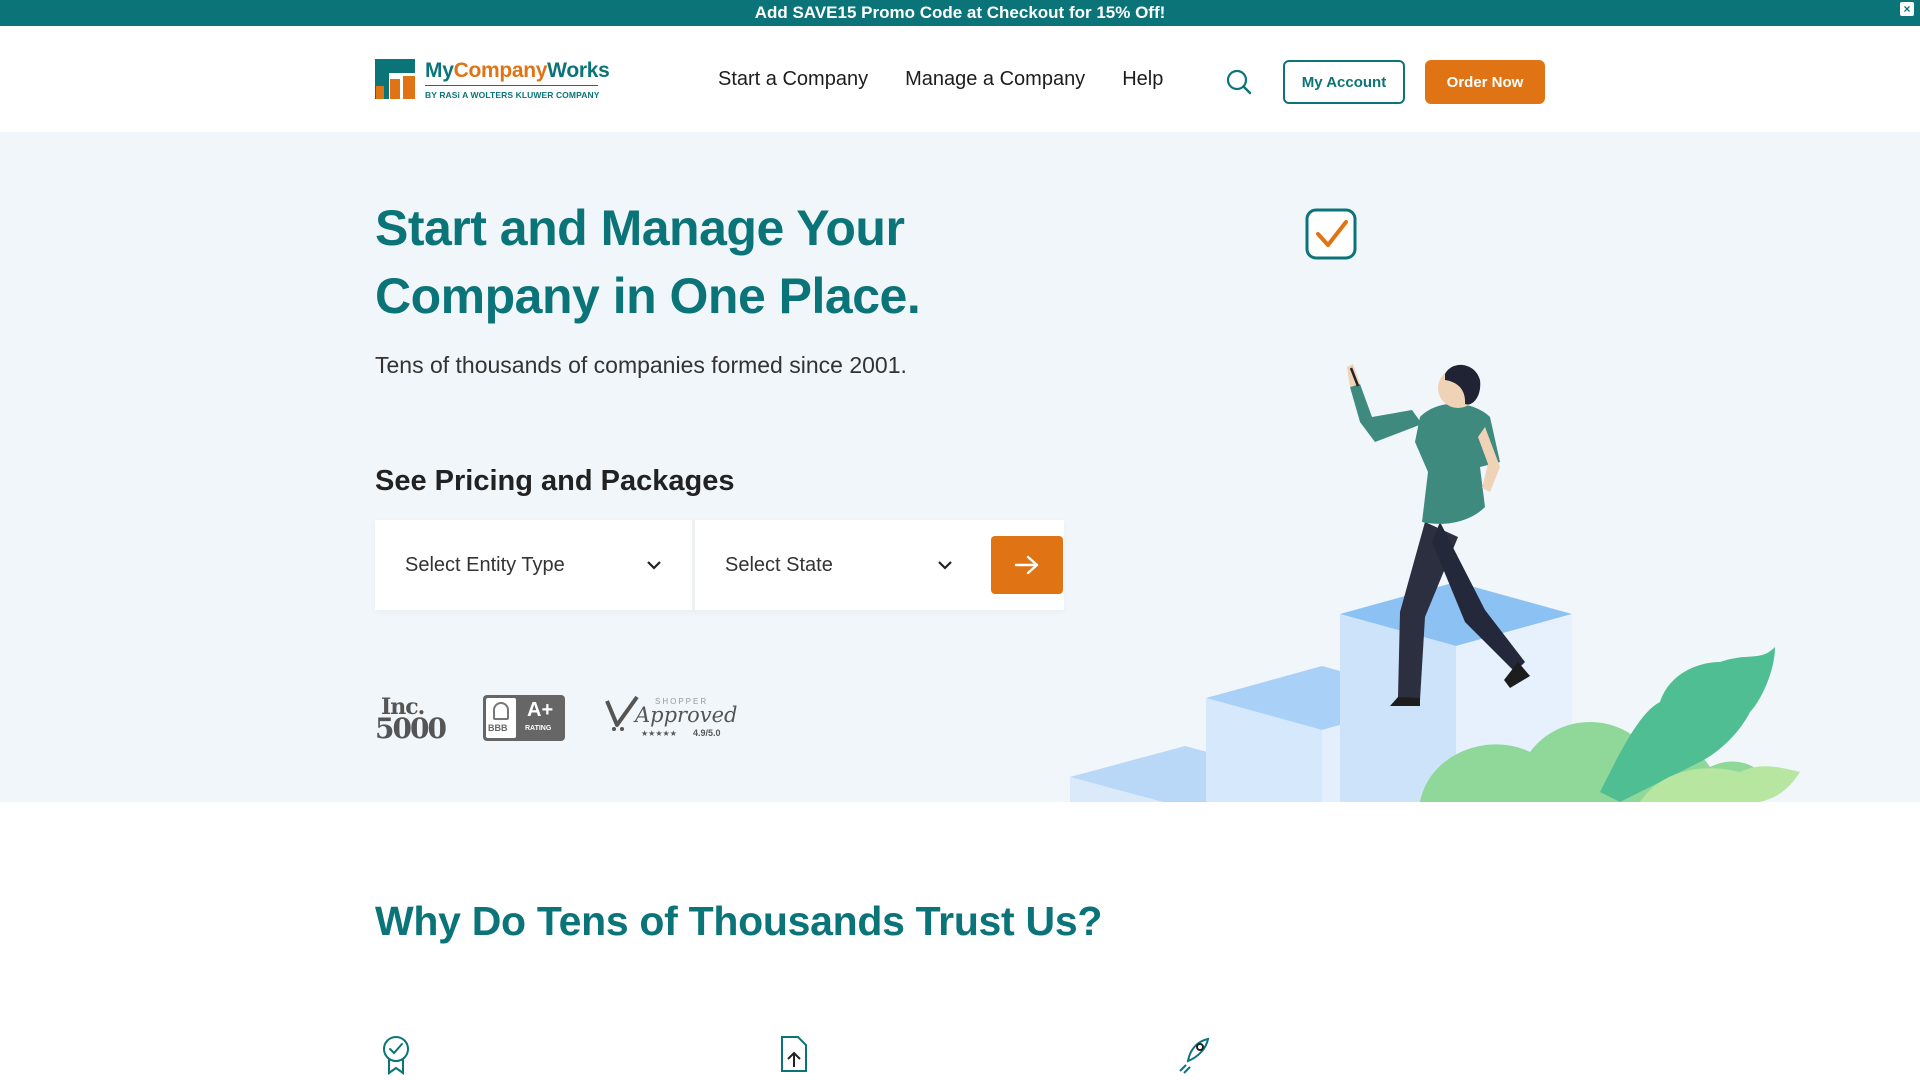 This screenshot has height=1080, width=1920. What do you see at coordinates (512, 95) in the screenshot?
I see `logo-subtitle: BY RASi A WOLTERS KLUWER COMPANY` at bounding box center [512, 95].